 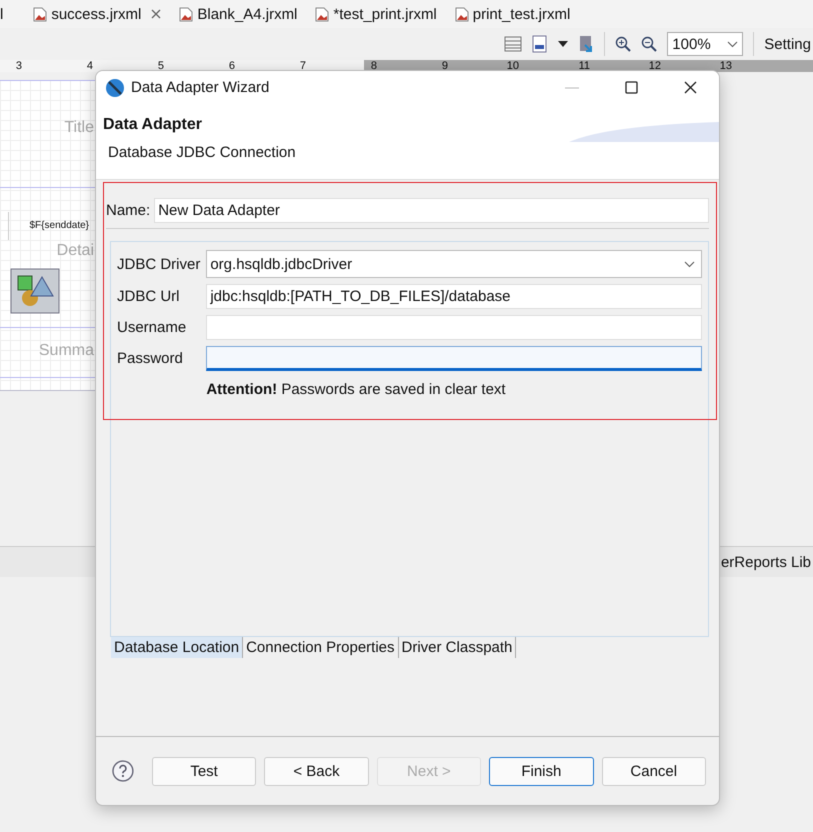 What do you see at coordinates (563, 44) in the screenshot?
I see `caret-icon` at bounding box center [563, 44].